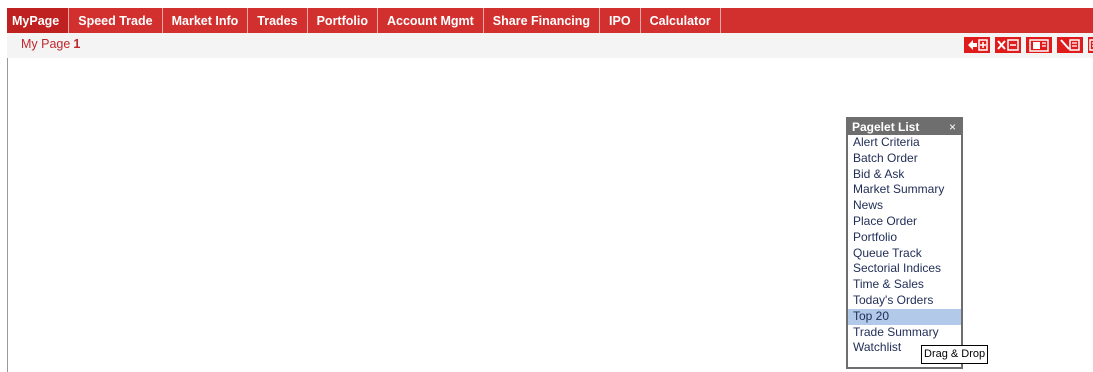  What do you see at coordinates (542, 20) in the screenshot?
I see `nav-share-financing: Share Financing` at bounding box center [542, 20].